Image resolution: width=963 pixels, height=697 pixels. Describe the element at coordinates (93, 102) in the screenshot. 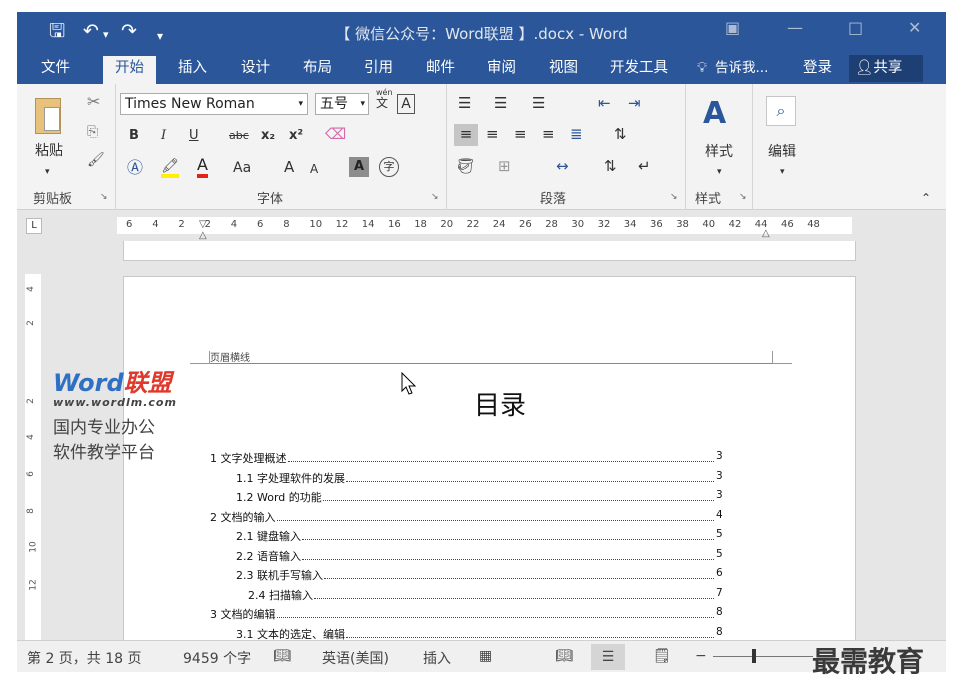

I see `cut-icon: ✂` at that location.